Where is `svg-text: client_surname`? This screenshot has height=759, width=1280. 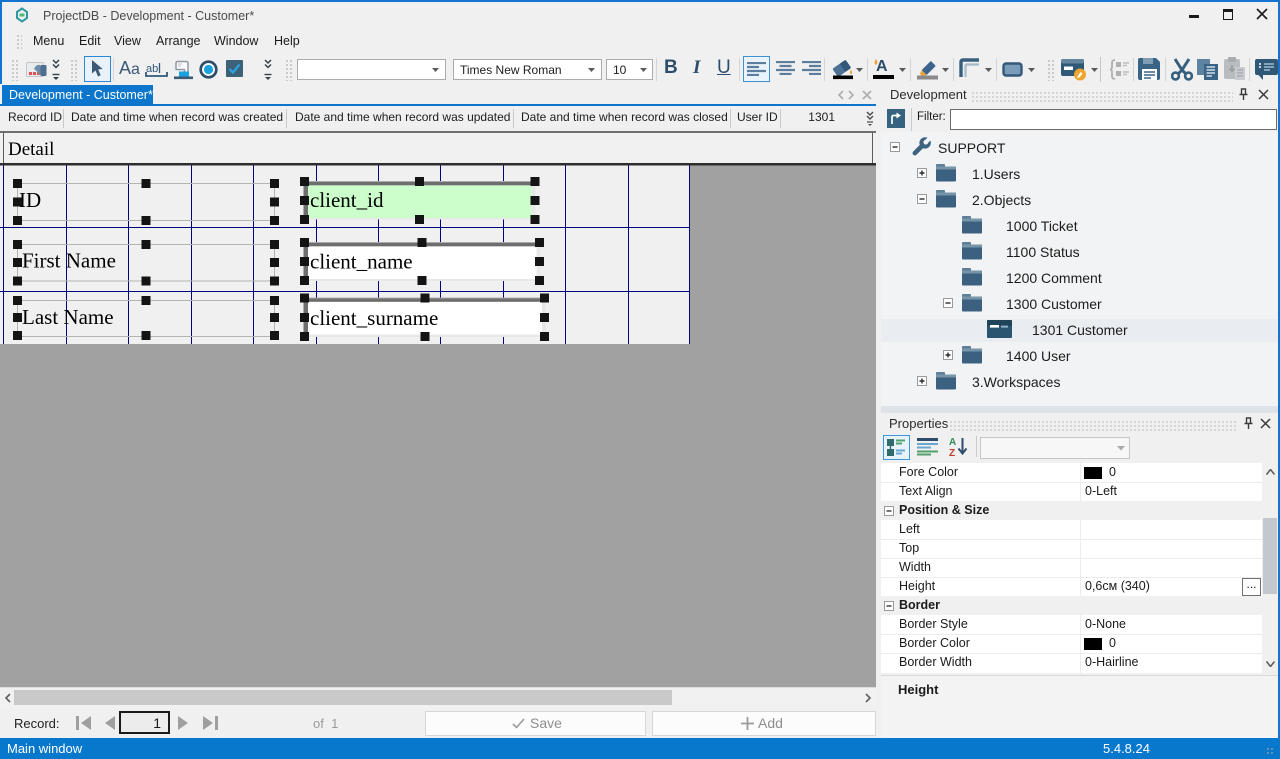 svg-text: client_surname is located at coordinates (374, 318).